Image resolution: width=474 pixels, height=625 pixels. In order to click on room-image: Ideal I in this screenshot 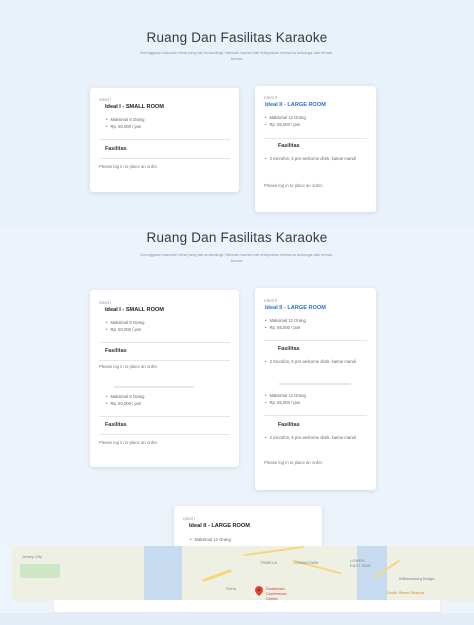, I will do `click(189, 518)`.